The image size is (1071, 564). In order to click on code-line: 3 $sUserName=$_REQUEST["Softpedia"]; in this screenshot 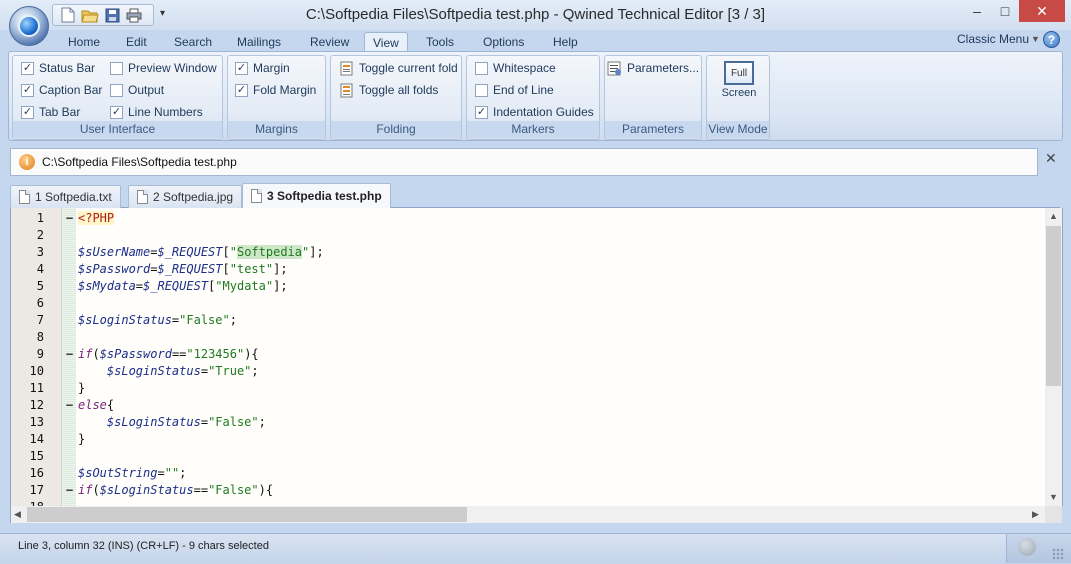, I will do `click(526, 252)`.